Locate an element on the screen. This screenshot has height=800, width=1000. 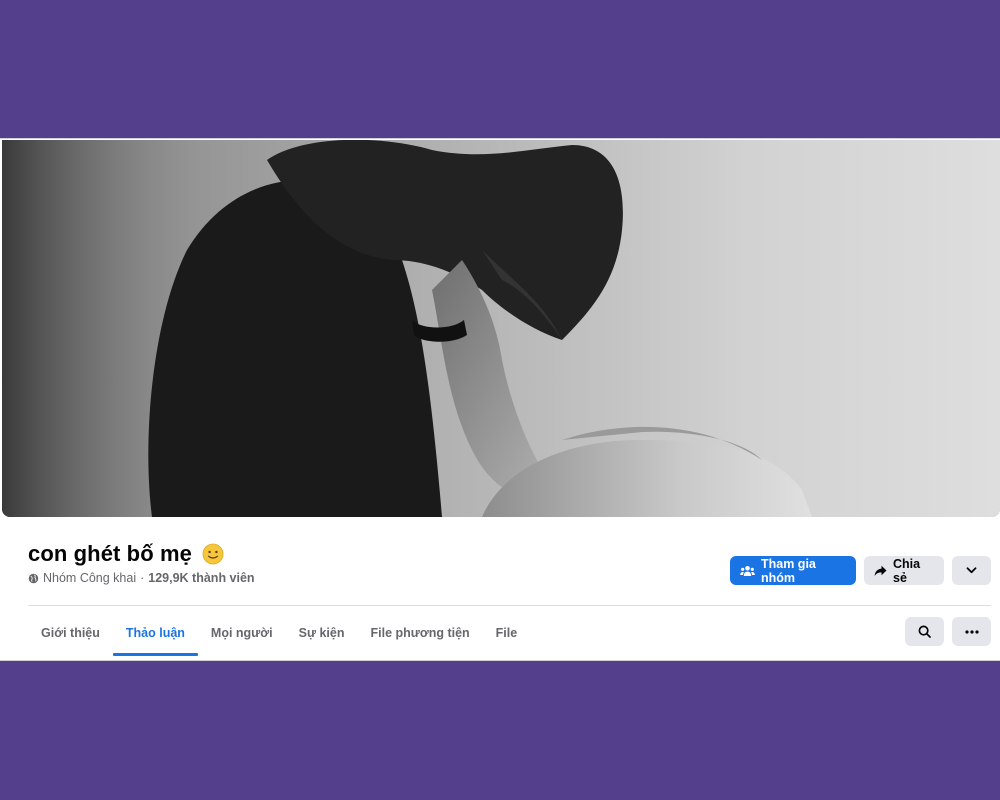
search-button is located at coordinates (924, 631).